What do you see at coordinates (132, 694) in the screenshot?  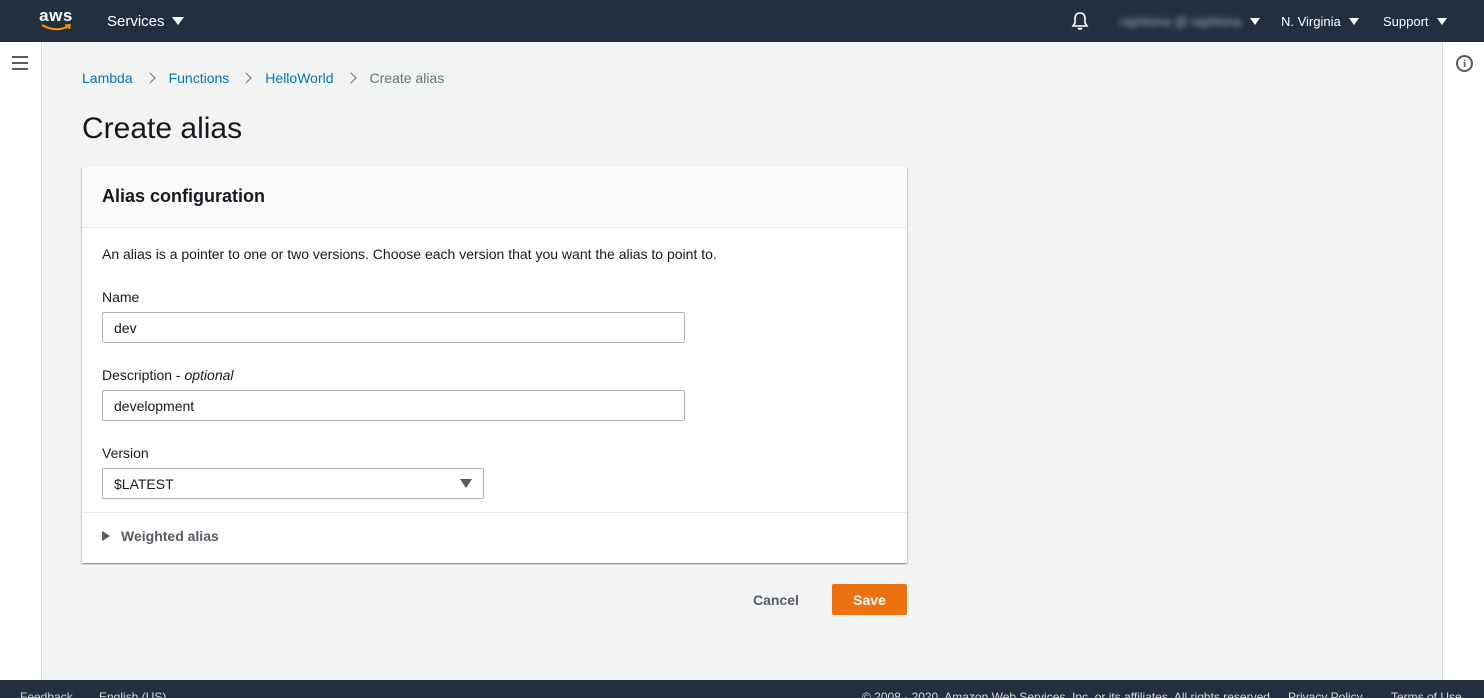 I see `language-selector: English (US)` at bounding box center [132, 694].